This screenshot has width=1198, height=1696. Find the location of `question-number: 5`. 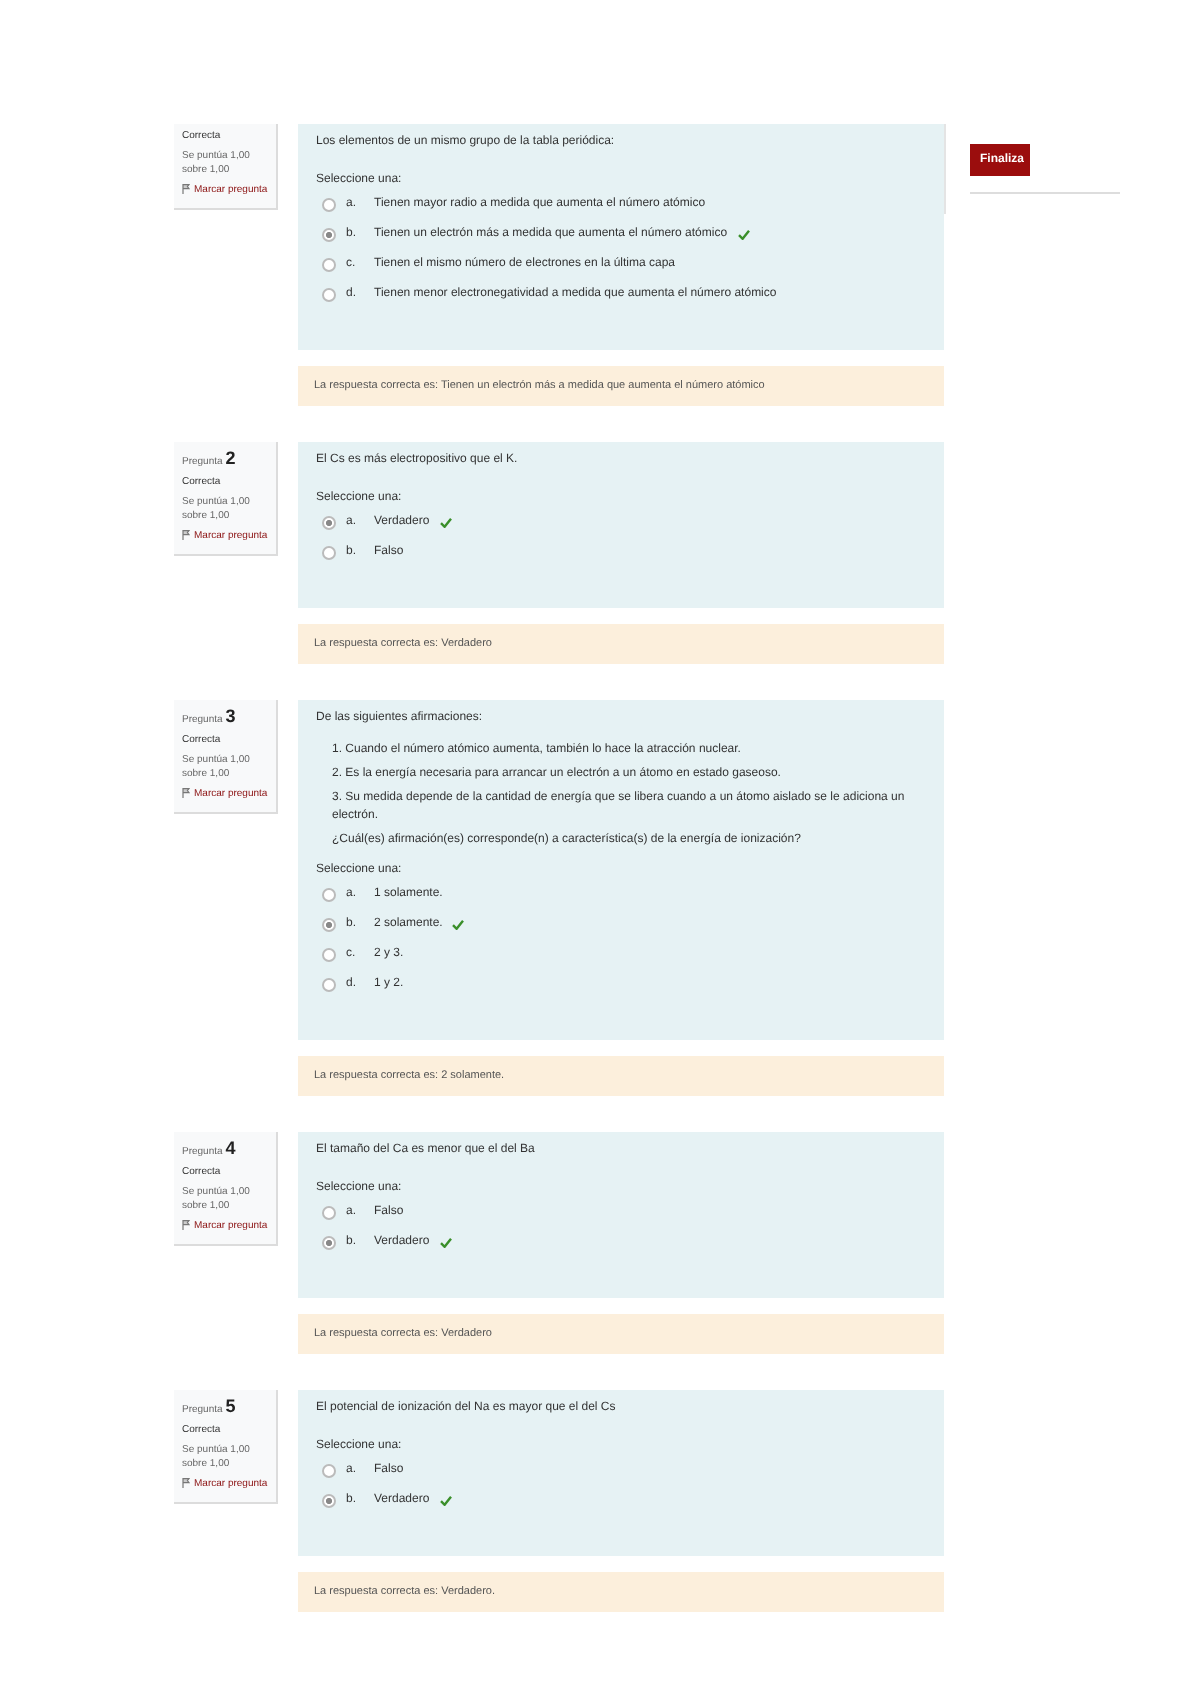

question-number: 5 is located at coordinates (230, 1406).